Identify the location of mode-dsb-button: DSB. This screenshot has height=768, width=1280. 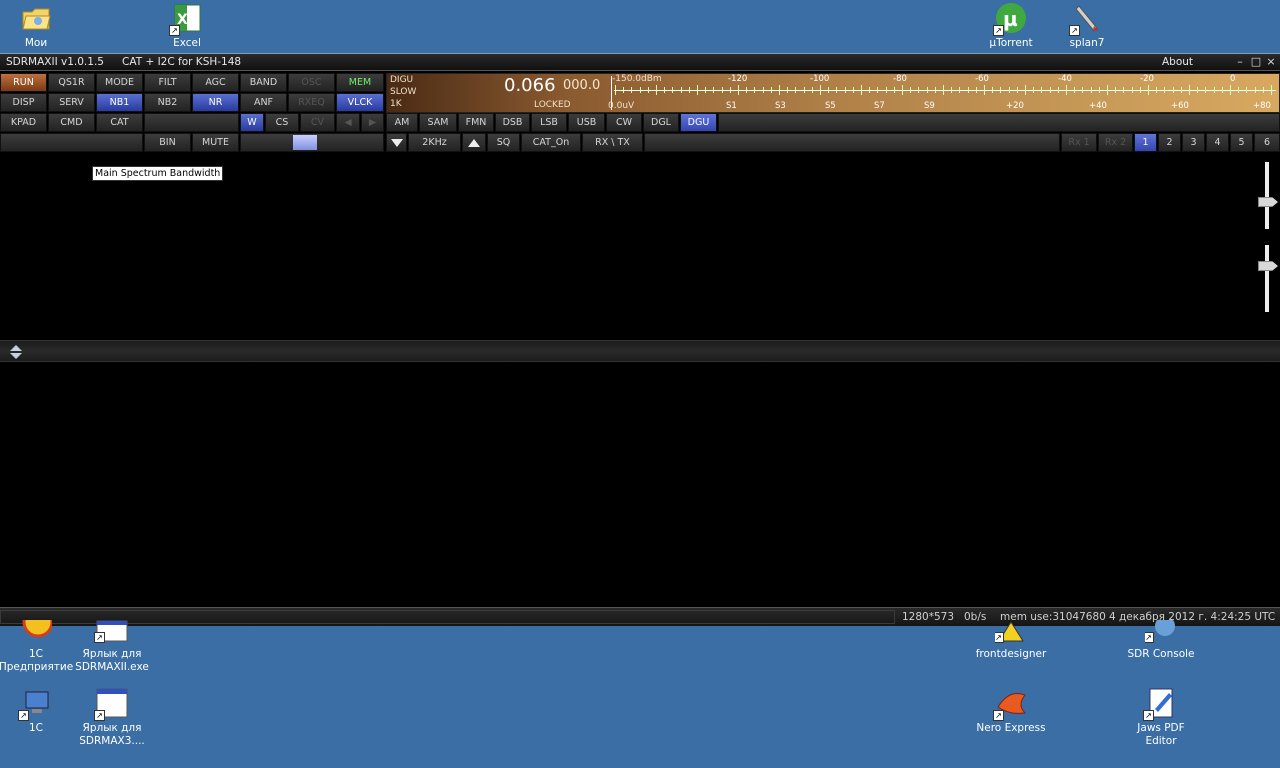
(512, 122).